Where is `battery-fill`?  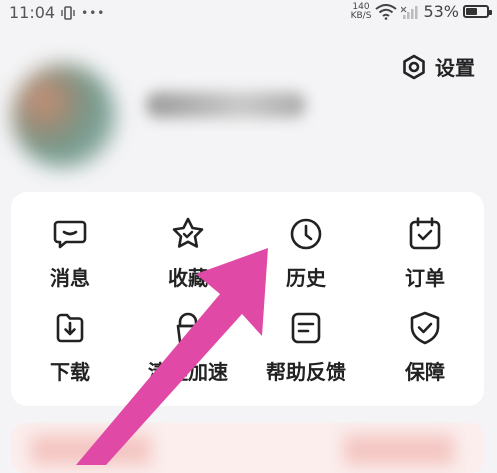 battery-fill is located at coordinates (471, 11).